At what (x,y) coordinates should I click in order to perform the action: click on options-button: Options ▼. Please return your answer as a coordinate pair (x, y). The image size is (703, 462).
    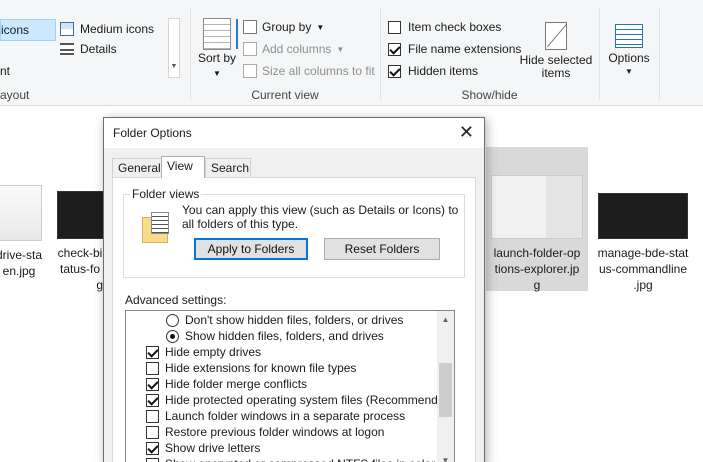
    Looking at the image, I should click on (629, 51).